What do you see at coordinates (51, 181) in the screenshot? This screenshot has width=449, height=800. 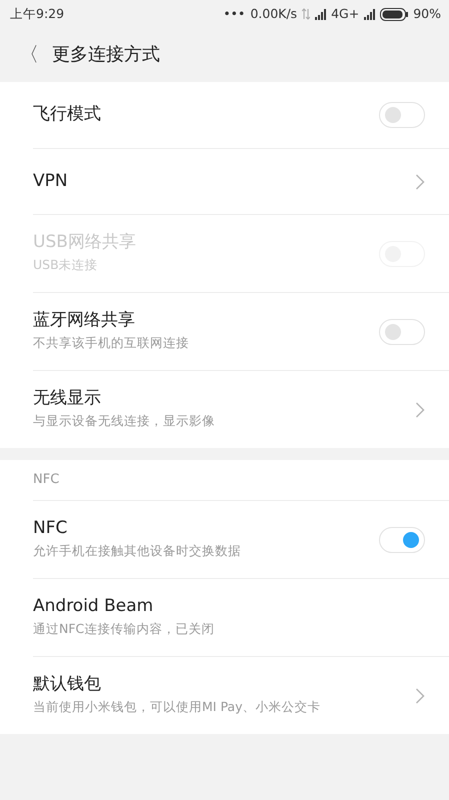 I see `setting-title: VPN` at bounding box center [51, 181].